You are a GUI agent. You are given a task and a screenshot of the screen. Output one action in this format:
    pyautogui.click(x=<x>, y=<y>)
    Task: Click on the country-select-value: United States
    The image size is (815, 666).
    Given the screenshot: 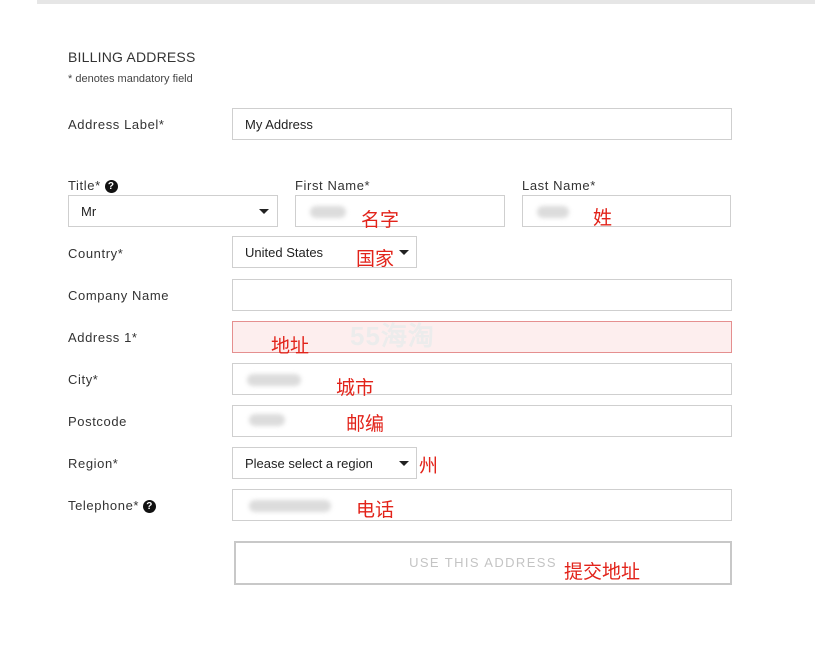 What is the action you would take?
    pyautogui.click(x=284, y=252)
    